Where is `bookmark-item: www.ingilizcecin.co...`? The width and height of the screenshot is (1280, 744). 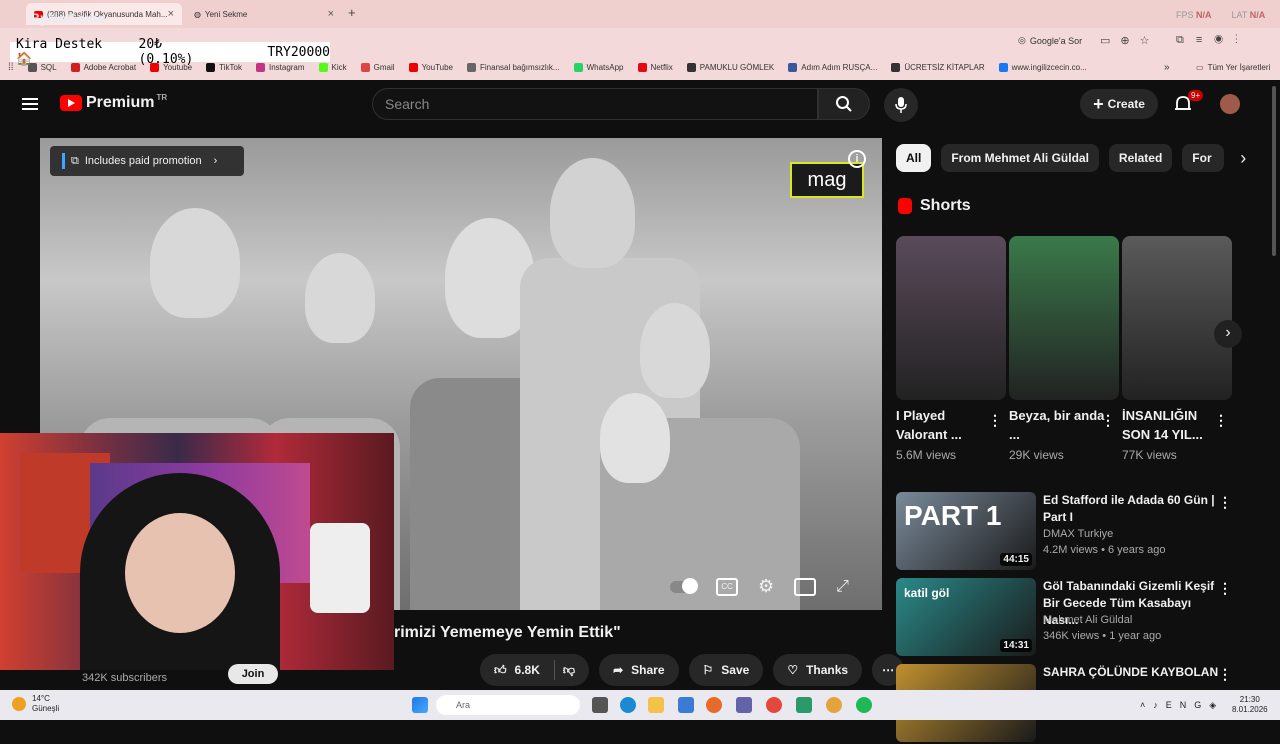
bookmark-item: www.ingilizcecin.co... is located at coordinates (1042, 67).